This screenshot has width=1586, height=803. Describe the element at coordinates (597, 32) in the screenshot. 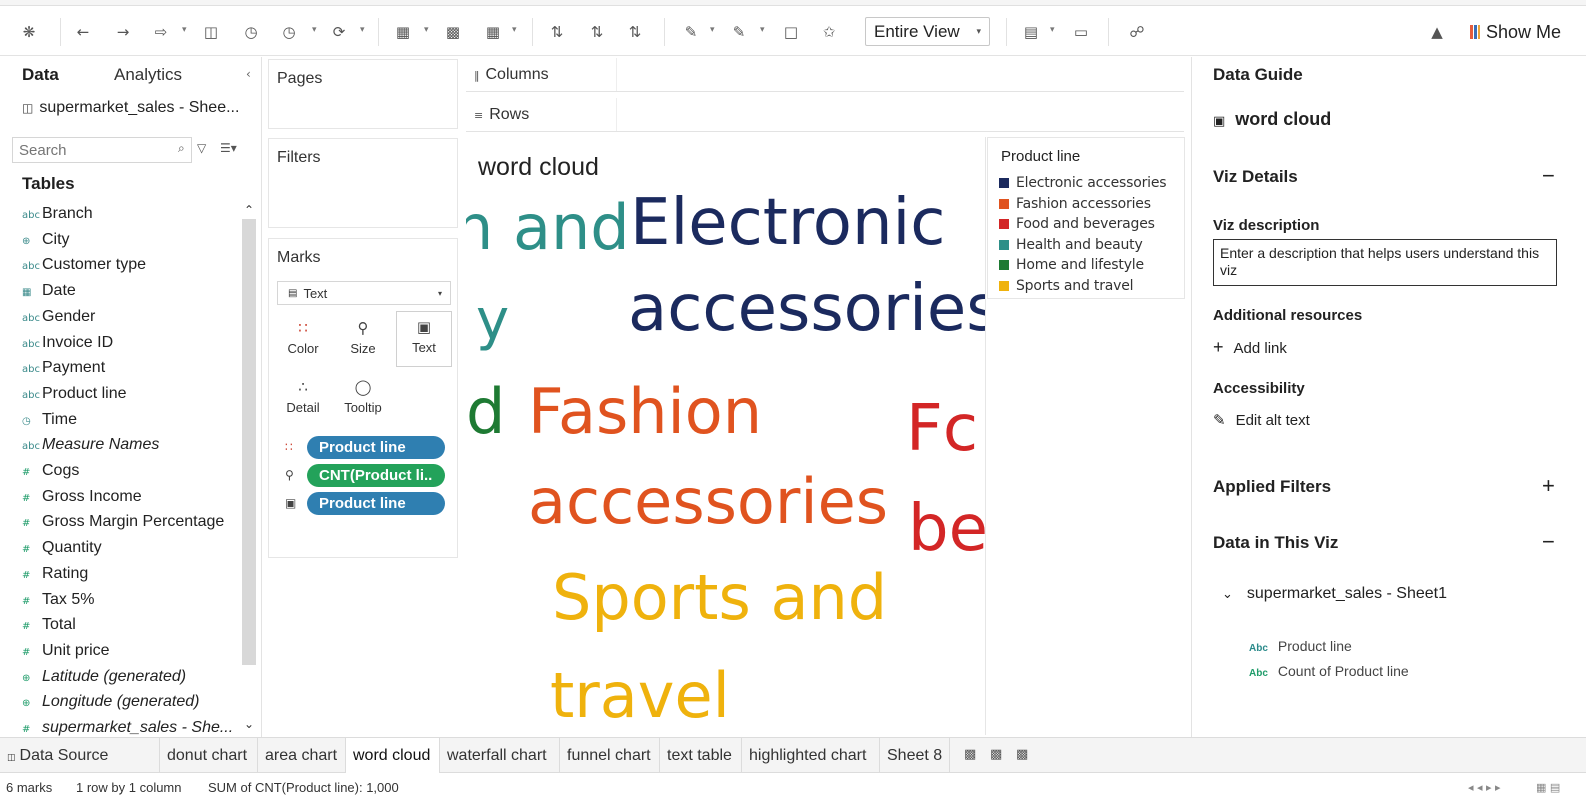

I see `sort-ascending-icon: ⇅` at that location.